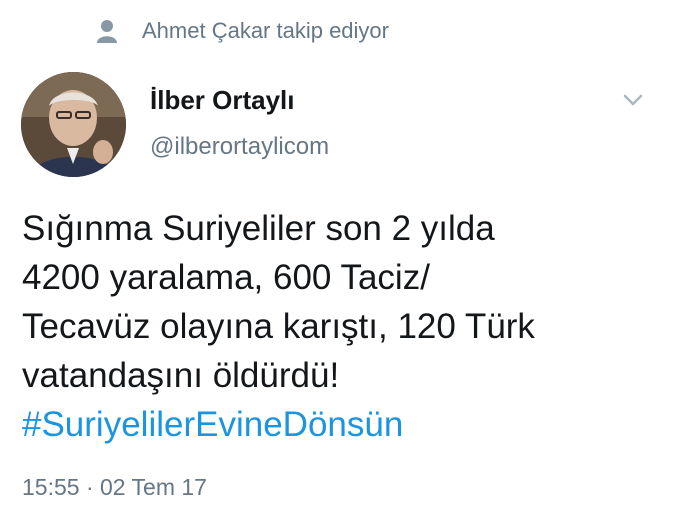 Image resolution: width=690 pixels, height=526 pixels. Describe the element at coordinates (633, 100) in the screenshot. I see `chevron-down-icon` at that location.